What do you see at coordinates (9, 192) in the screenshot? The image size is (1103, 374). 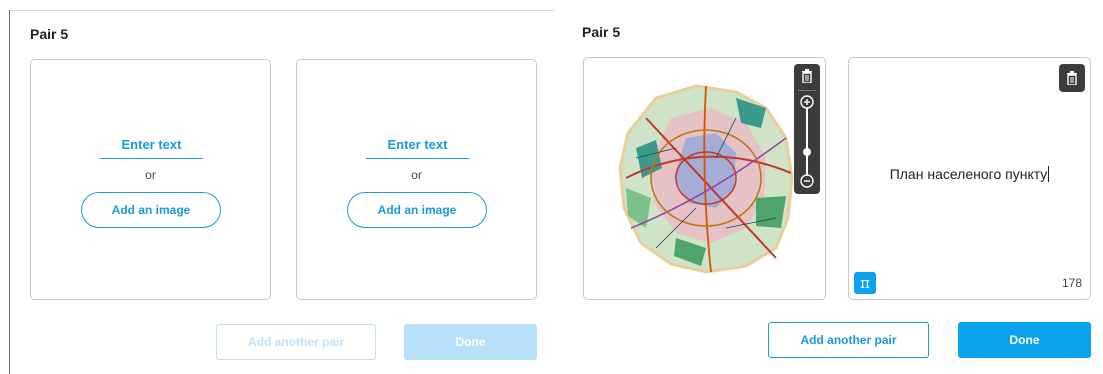 I see `panel-left-border` at bounding box center [9, 192].